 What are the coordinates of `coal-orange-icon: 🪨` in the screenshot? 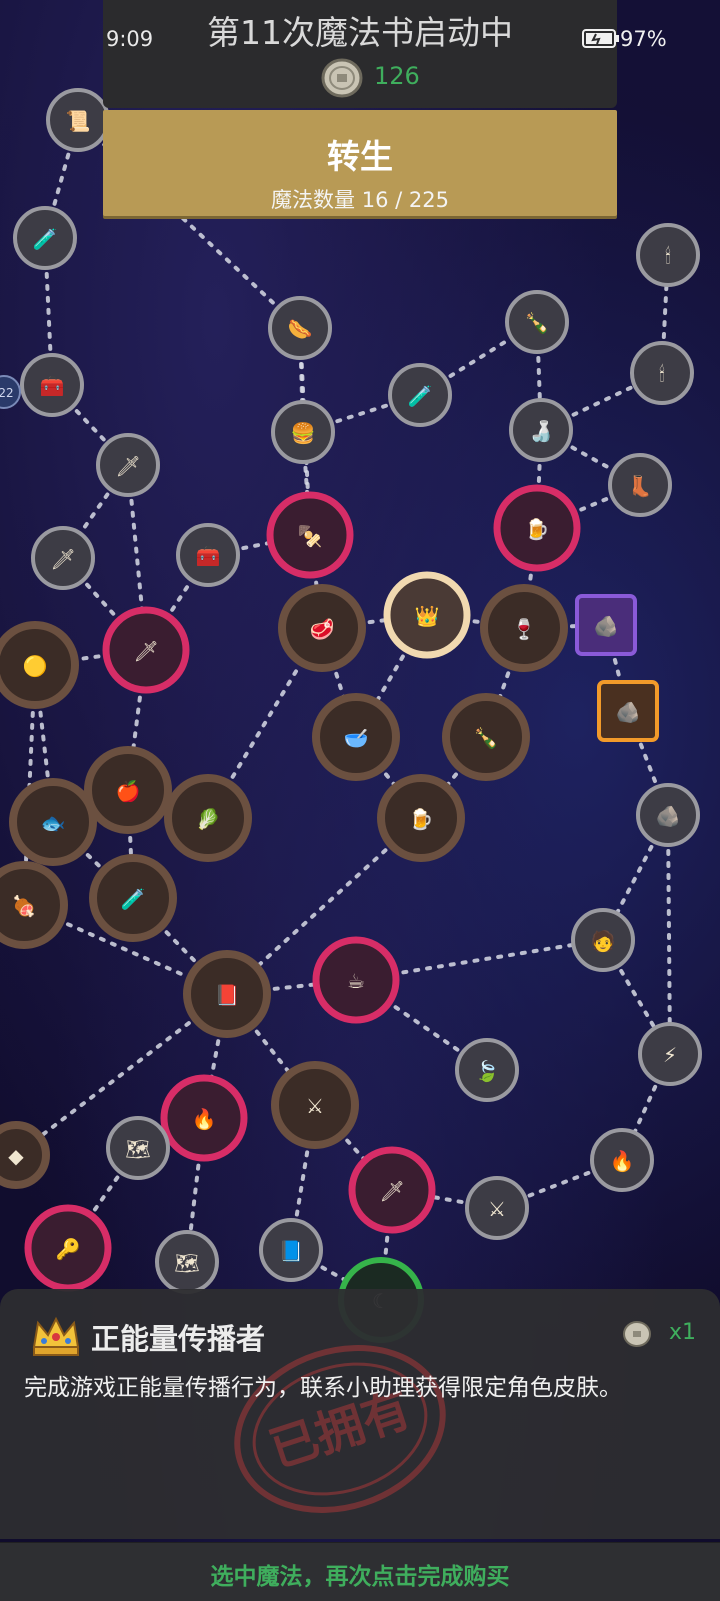 It's located at (628, 712).